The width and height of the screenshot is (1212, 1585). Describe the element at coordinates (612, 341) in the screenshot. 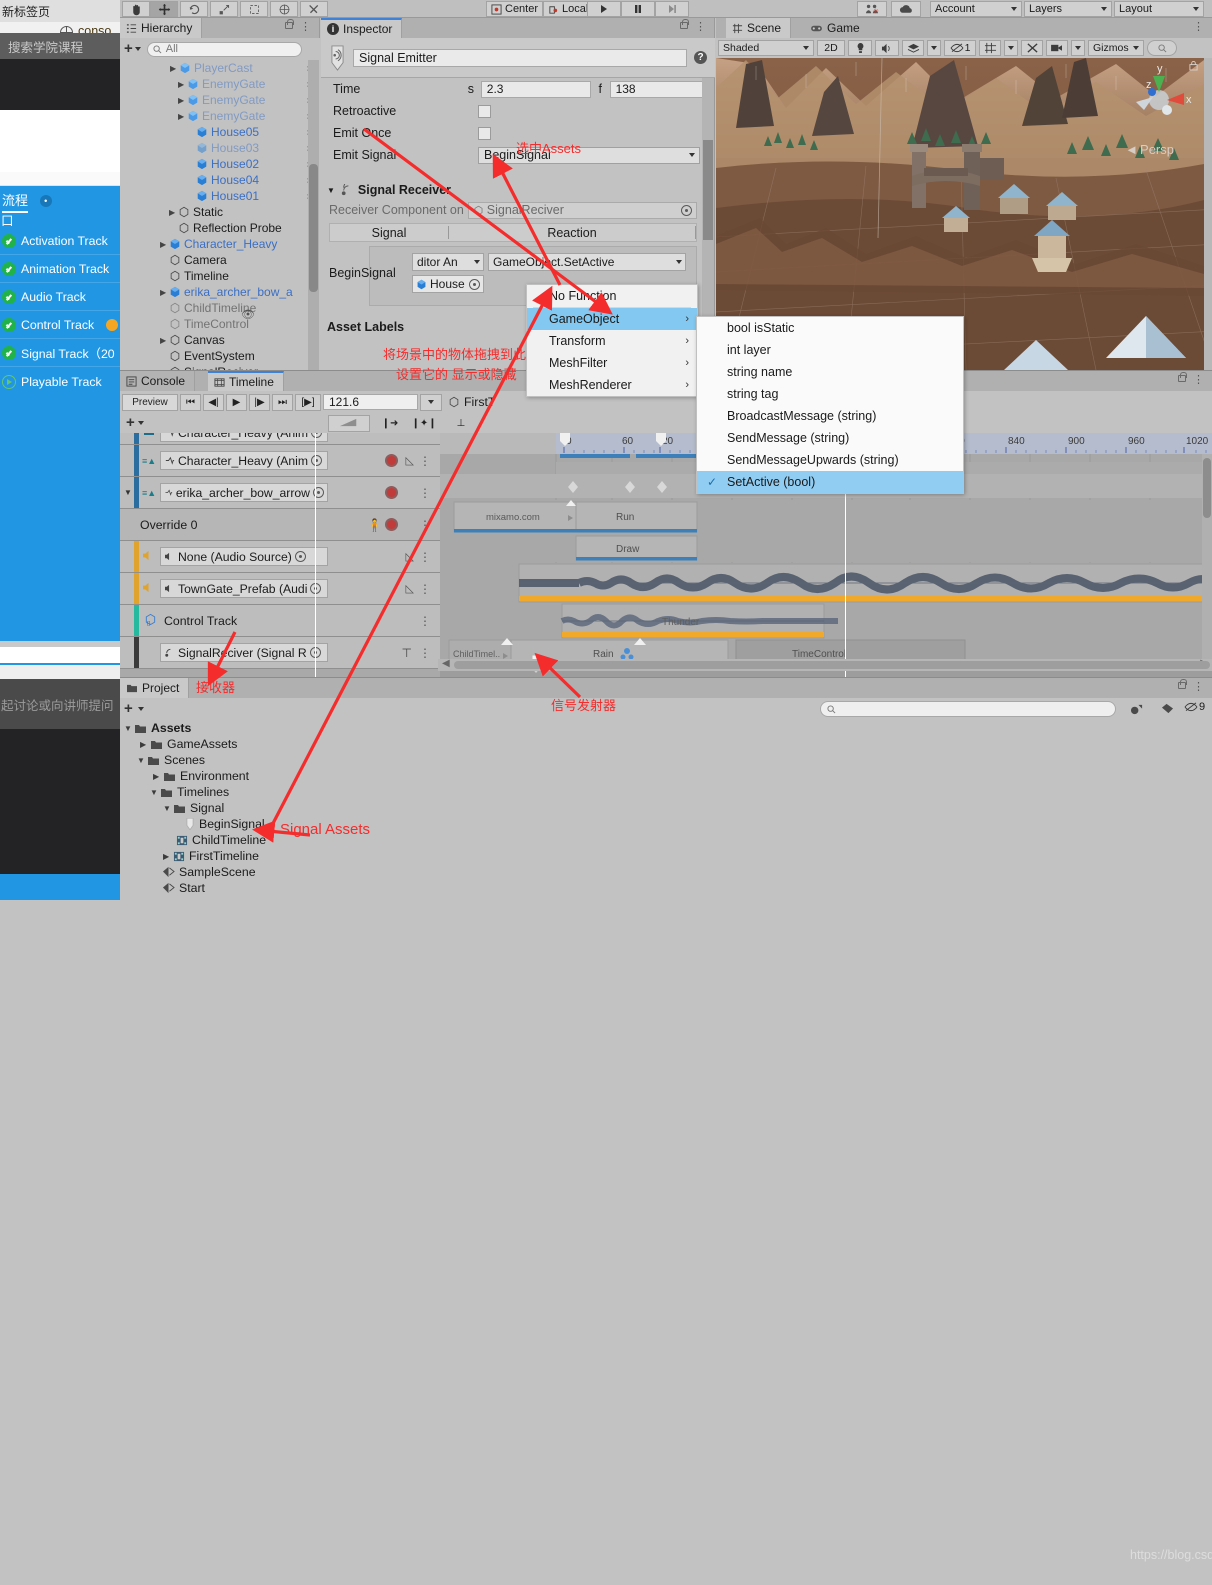

I see `menu-item-transform: Transform ›` at that location.